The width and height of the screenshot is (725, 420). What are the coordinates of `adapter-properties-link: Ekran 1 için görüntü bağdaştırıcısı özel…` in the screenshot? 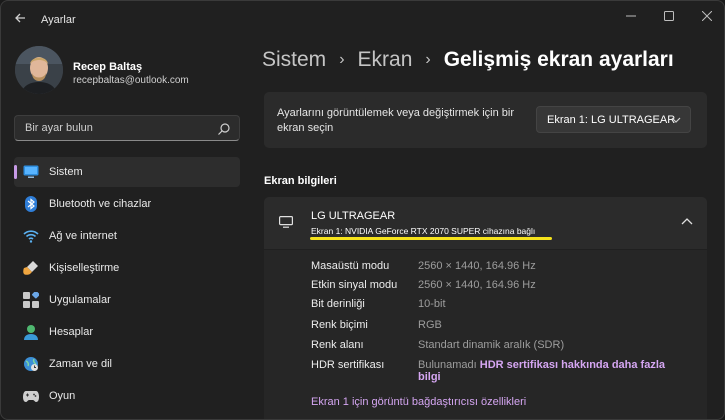 It's located at (418, 402).